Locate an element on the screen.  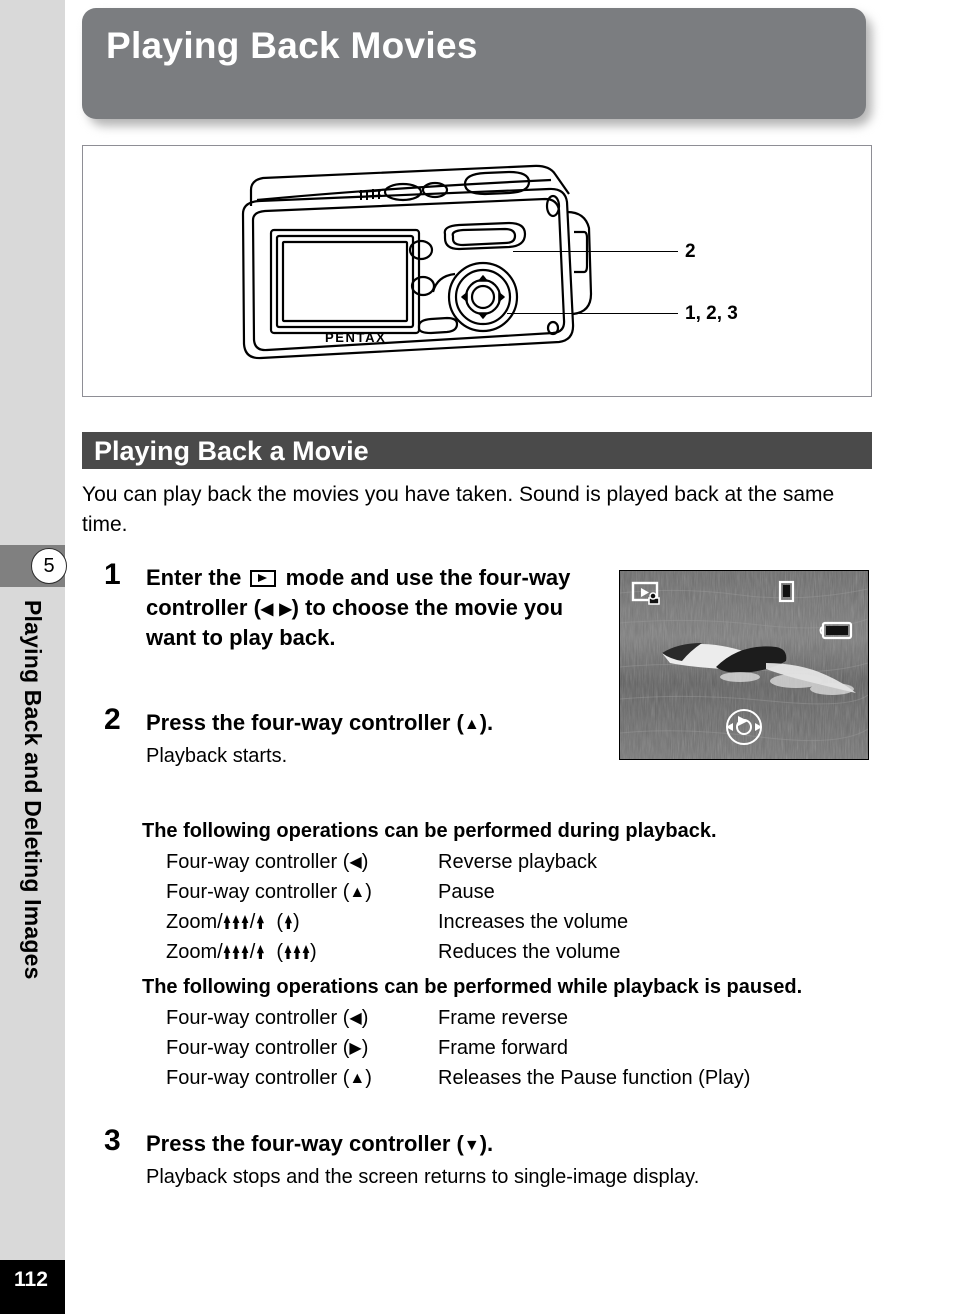
playback-mode-icon is located at coordinates (263, 578).